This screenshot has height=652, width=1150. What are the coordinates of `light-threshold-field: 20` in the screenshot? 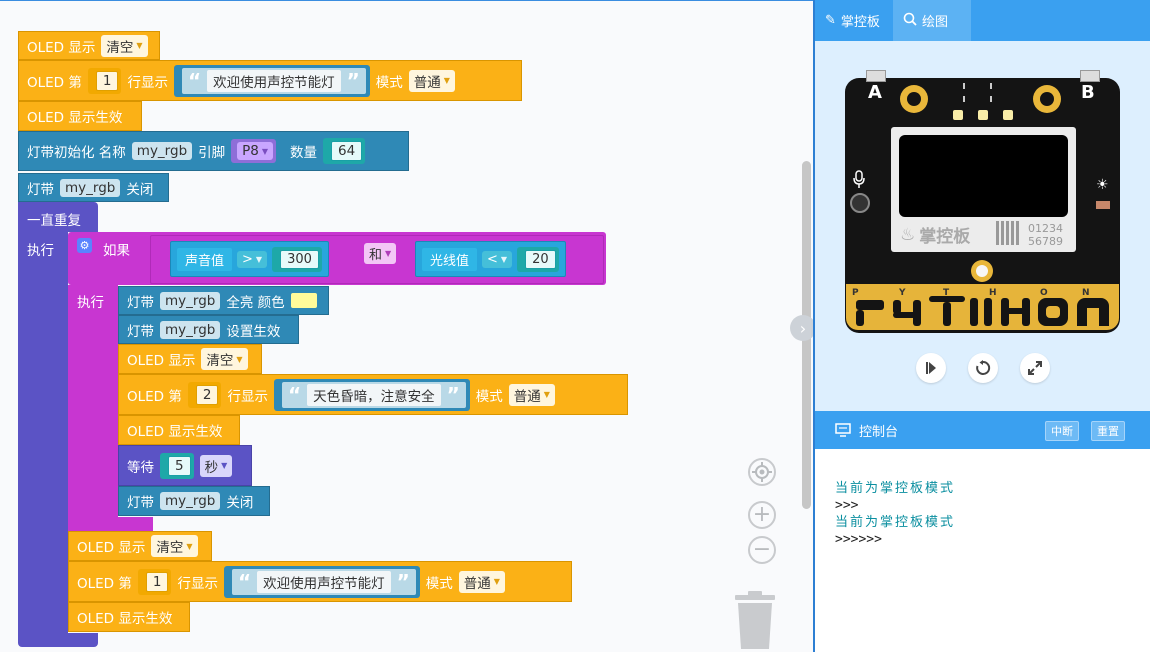 It's located at (540, 259).